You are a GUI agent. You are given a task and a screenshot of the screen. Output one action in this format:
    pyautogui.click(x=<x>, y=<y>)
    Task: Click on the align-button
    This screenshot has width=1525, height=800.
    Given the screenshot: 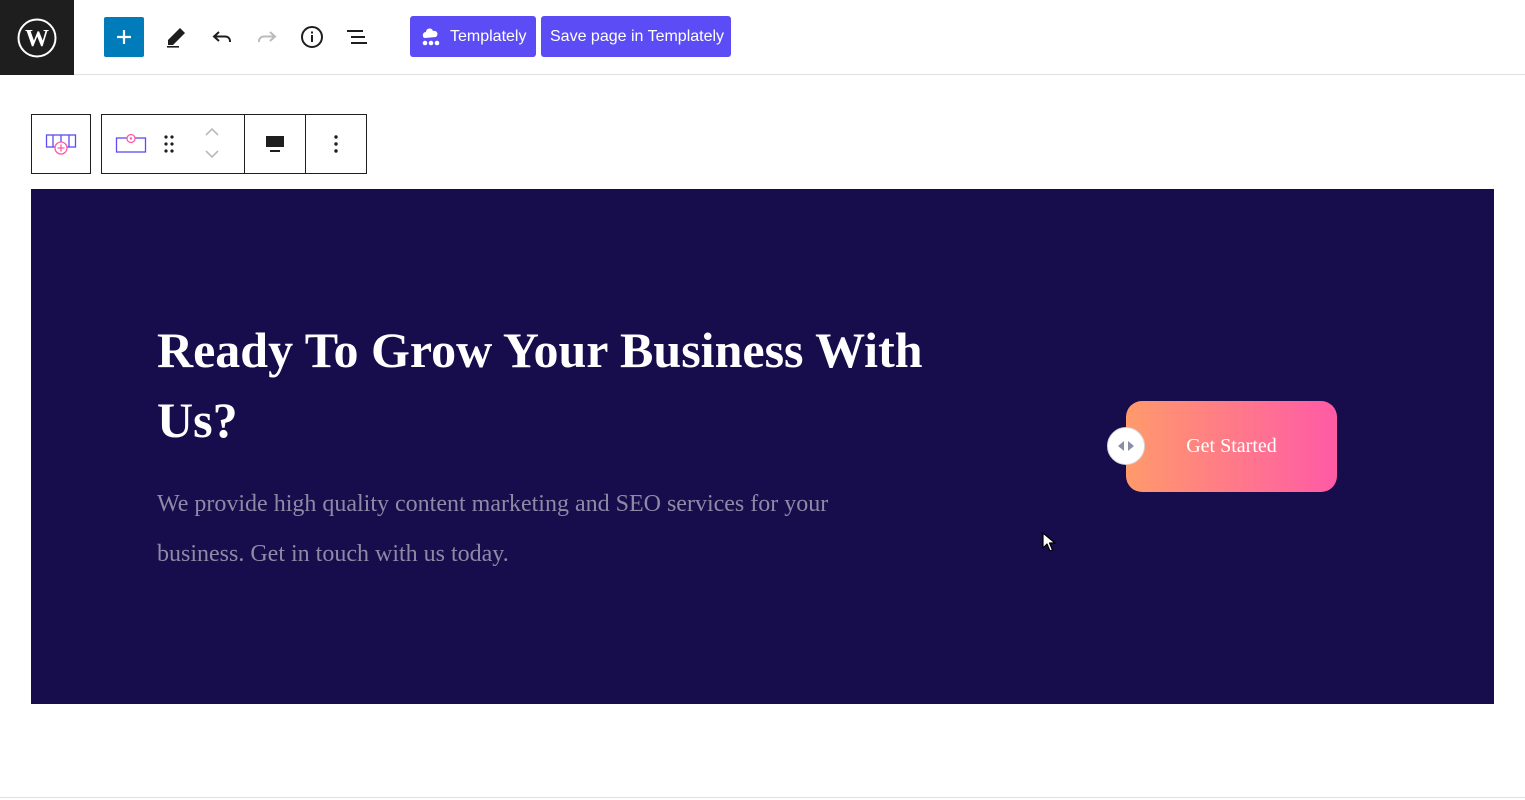 What is the action you would take?
    pyautogui.click(x=275, y=144)
    